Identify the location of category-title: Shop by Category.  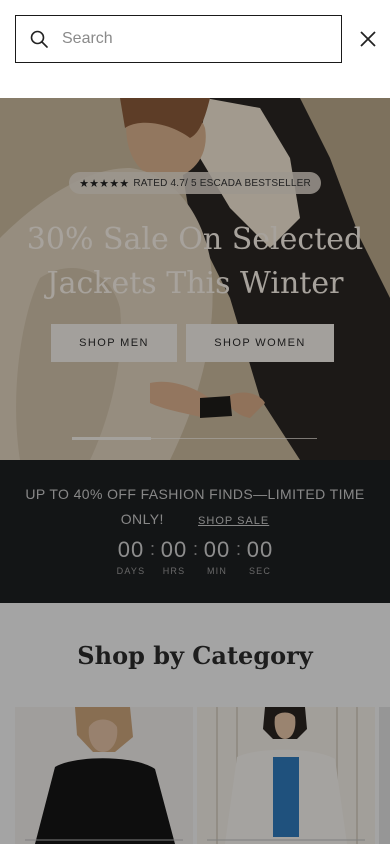
(195, 655).